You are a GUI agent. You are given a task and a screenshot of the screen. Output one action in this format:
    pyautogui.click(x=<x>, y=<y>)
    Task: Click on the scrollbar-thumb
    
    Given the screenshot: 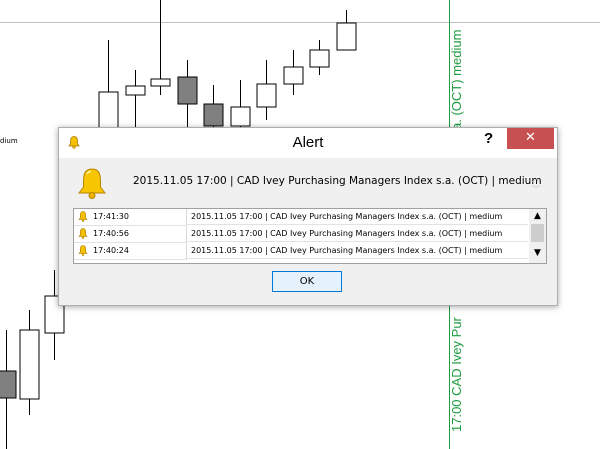 What is the action you would take?
    pyautogui.click(x=537, y=233)
    